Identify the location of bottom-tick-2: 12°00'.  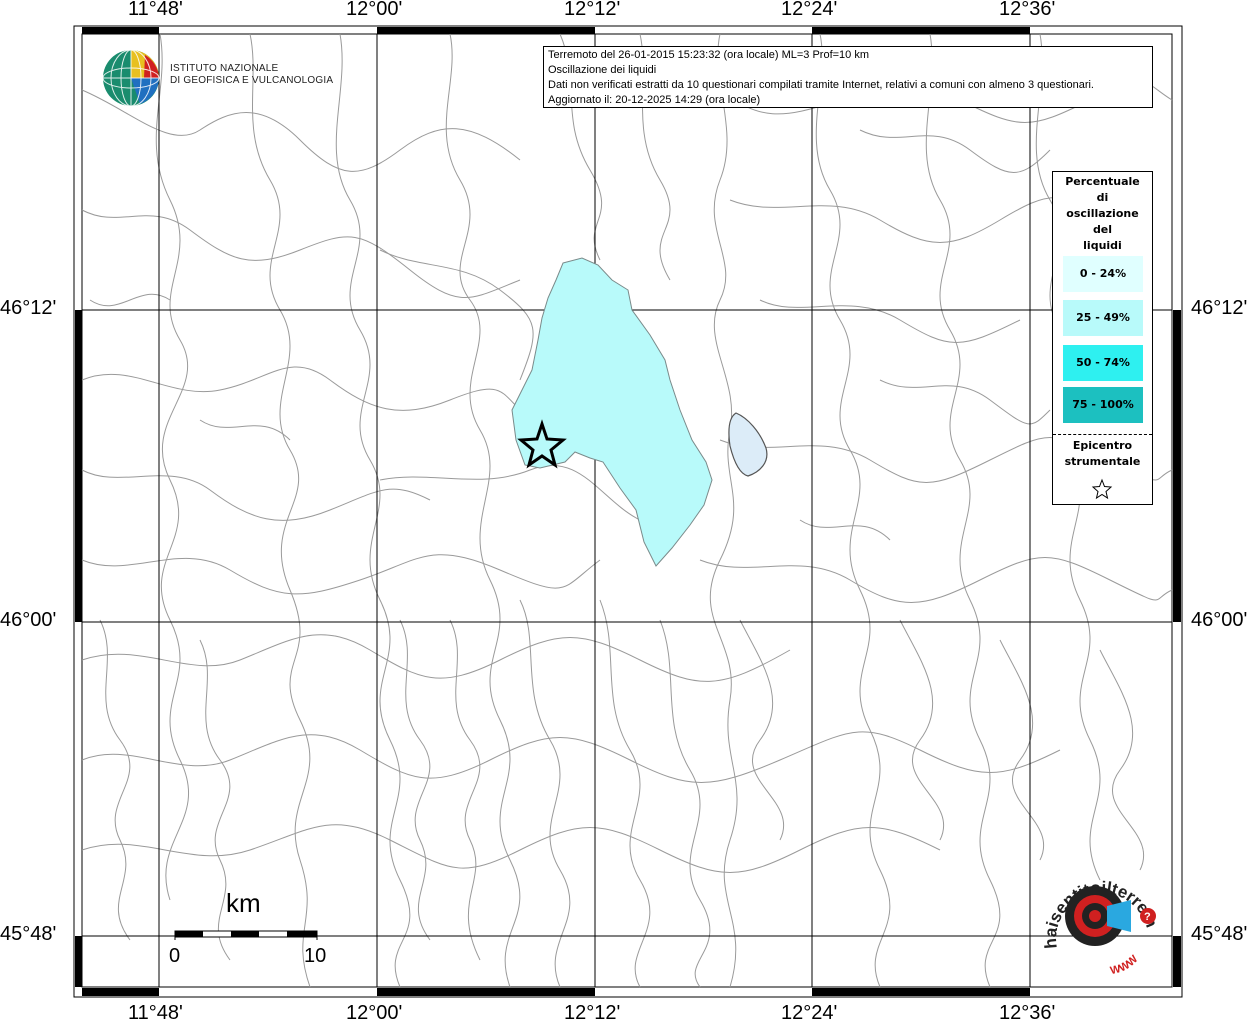
(374, 1013).